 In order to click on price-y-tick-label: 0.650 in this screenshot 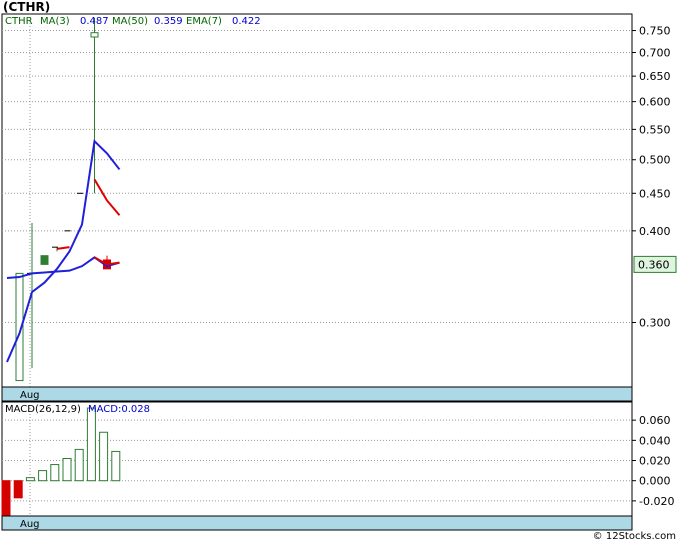, I will do `click(655, 76)`.